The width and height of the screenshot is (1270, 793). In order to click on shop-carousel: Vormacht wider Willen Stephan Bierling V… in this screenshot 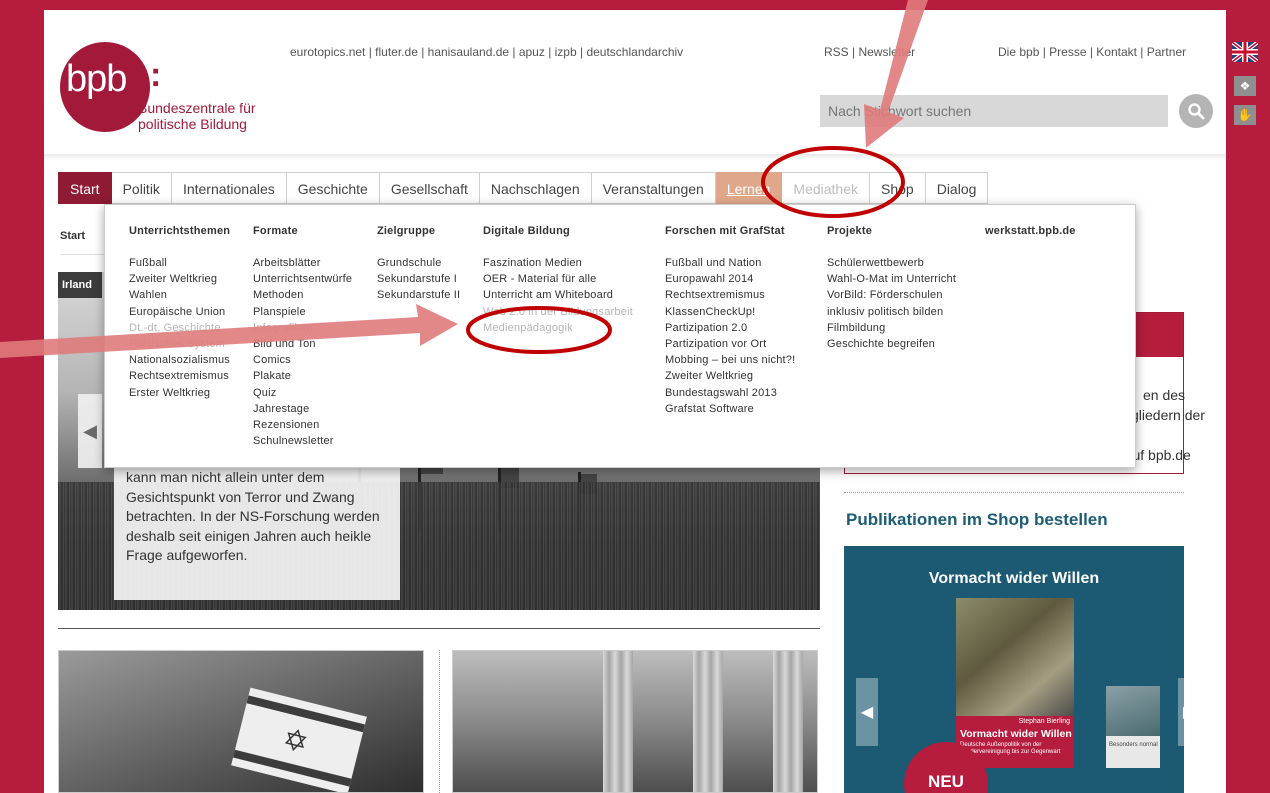, I will do `click(1014, 669)`.